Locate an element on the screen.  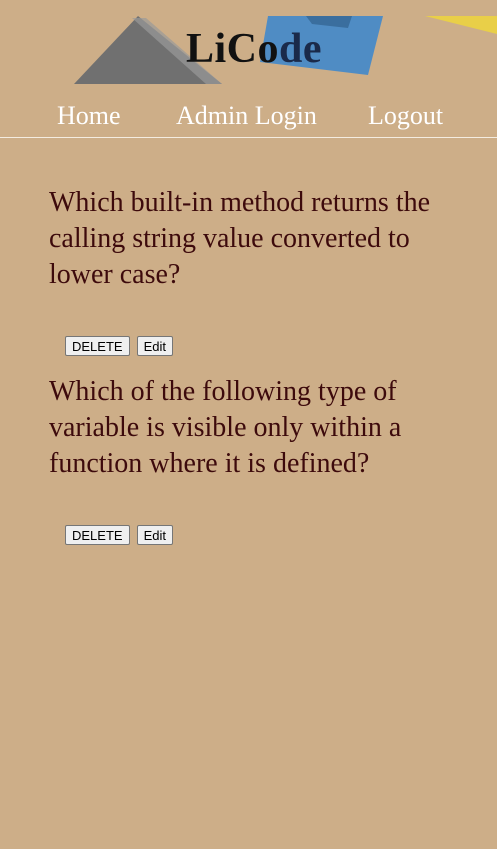
logo-text-accent: de is located at coordinates (301, 49).